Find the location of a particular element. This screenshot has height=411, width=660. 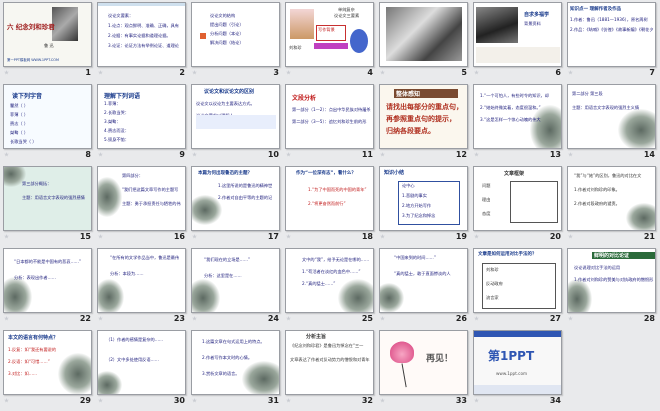

brand-url: www.1ppt.com is located at coordinates (512, 373).